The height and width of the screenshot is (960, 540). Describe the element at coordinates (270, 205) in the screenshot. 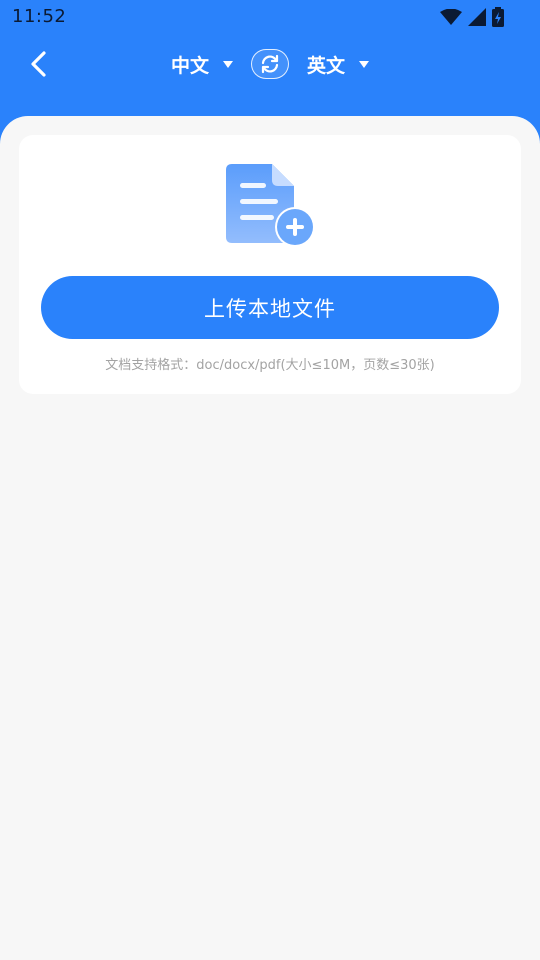

I see `document-add-icon` at that location.